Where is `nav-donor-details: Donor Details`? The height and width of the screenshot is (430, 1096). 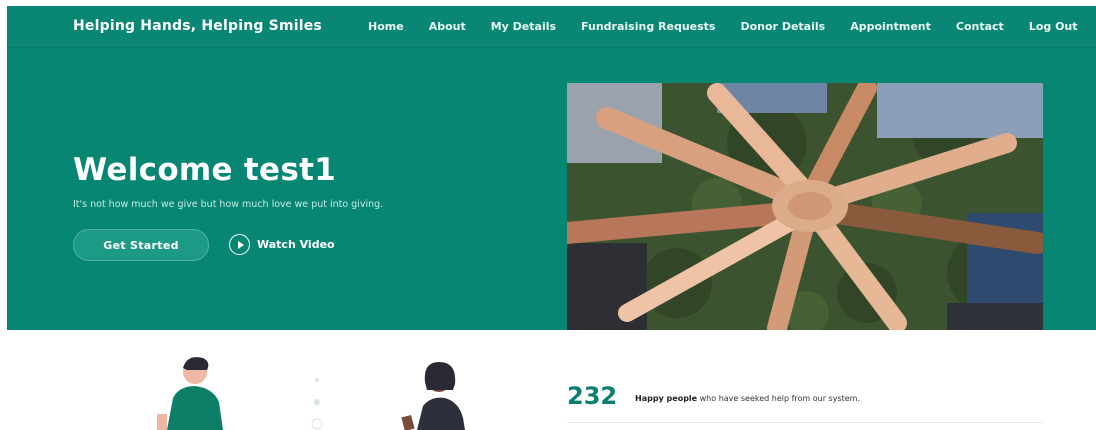 nav-donor-details: Donor Details is located at coordinates (782, 26).